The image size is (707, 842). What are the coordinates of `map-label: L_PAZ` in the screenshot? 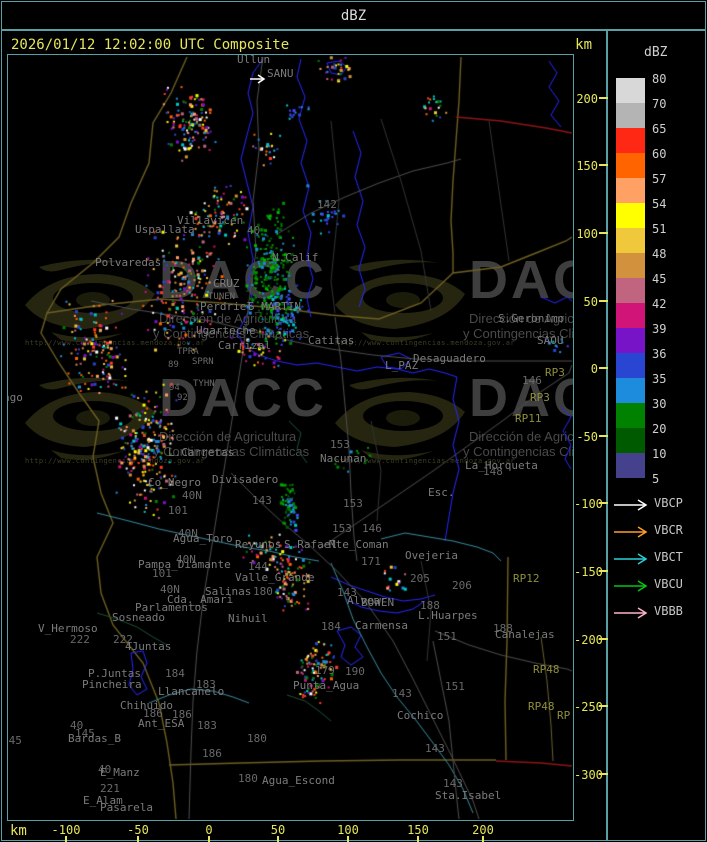 It's located at (402, 365).